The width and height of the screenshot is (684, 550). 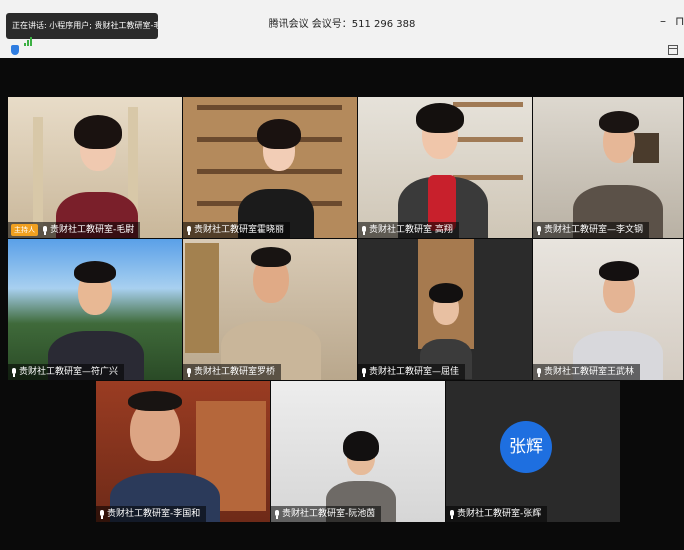 I want to click on participant-nameplate: 贵财社工教研室—李文钢, so click(x=591, y=230).